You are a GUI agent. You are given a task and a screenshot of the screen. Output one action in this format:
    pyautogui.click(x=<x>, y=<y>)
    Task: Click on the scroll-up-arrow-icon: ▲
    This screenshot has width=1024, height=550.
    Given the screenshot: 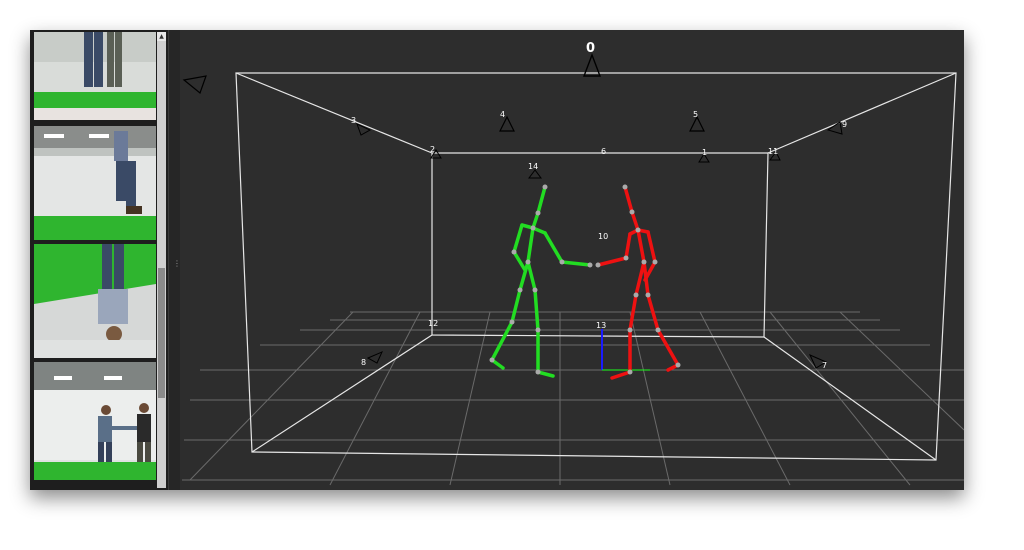 What is the action you would take?
    pyautogui.click(x=161, y=36)
    